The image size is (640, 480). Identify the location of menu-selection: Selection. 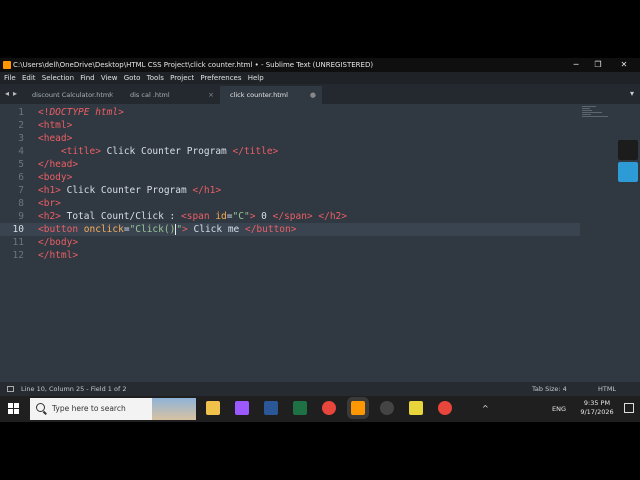
(58, 78).